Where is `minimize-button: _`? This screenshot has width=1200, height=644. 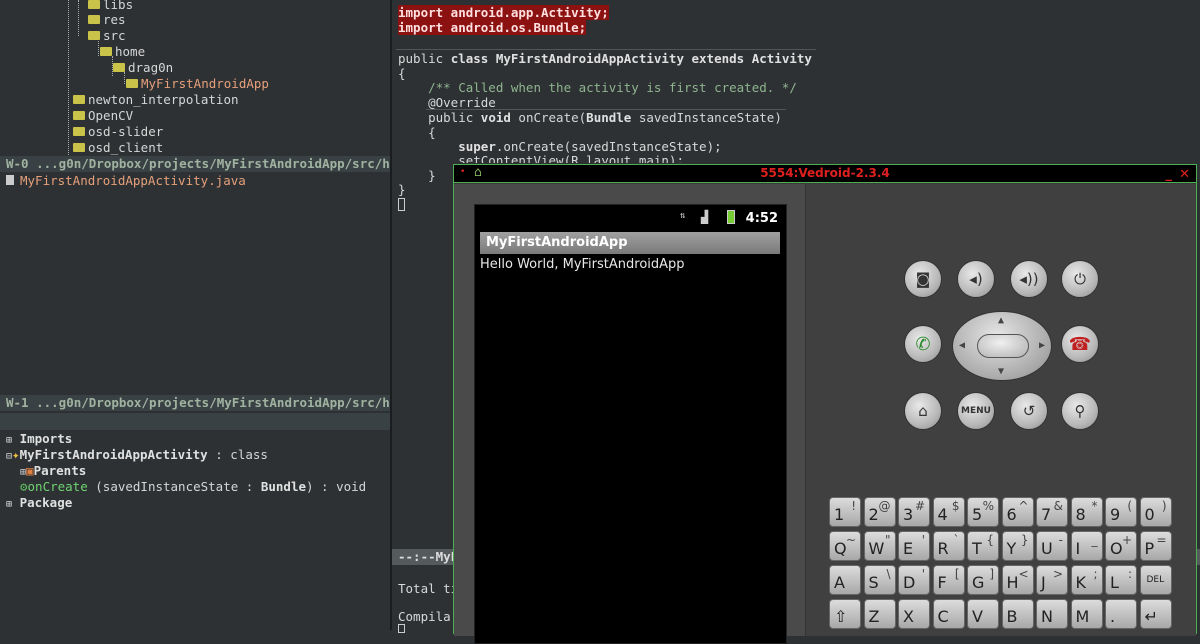 minimize-button: _ is located at coordinates (1169, 174).